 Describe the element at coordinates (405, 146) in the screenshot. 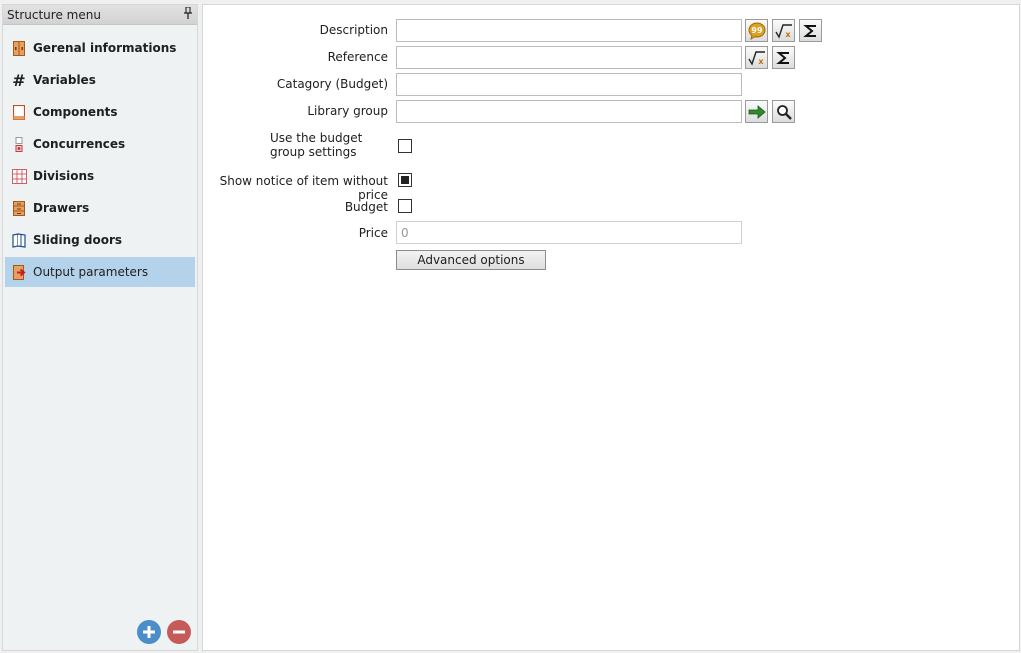

I see `use-budget-group-checkbox` at that location.